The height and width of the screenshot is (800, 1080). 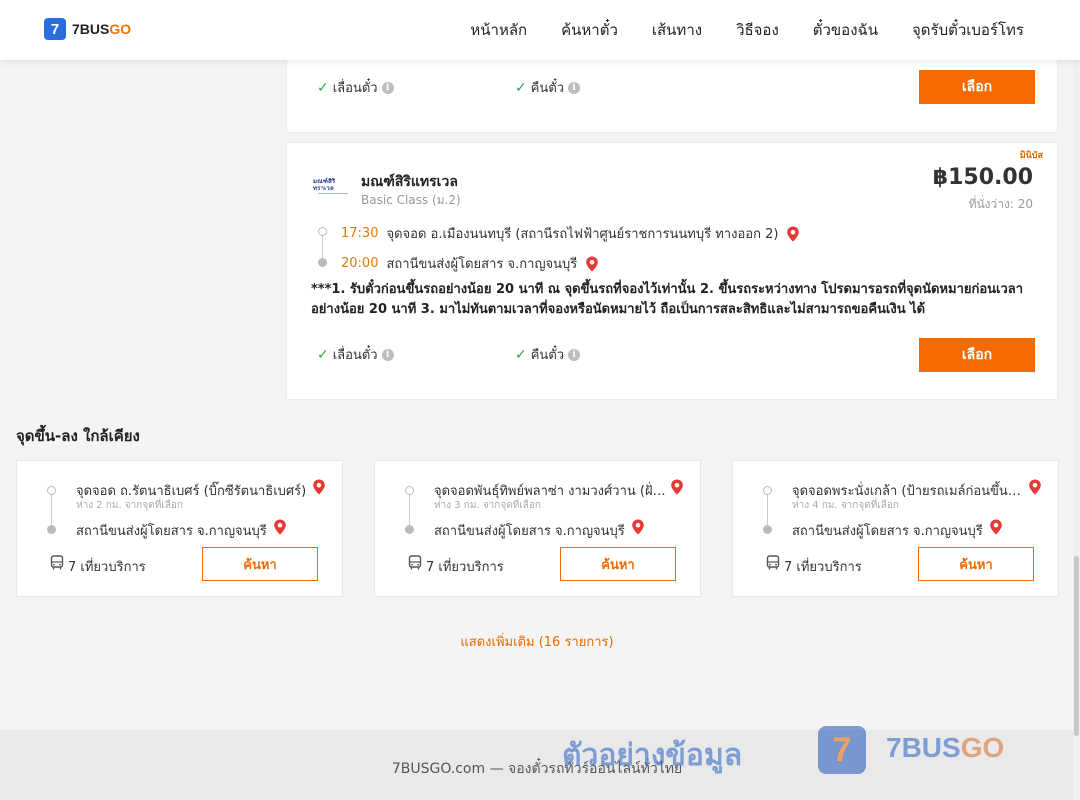 What do you see at coordinates (102, 29) in the screenshot?
I see `logo-text: 7BUSGO` at bounding box center [102, 29].